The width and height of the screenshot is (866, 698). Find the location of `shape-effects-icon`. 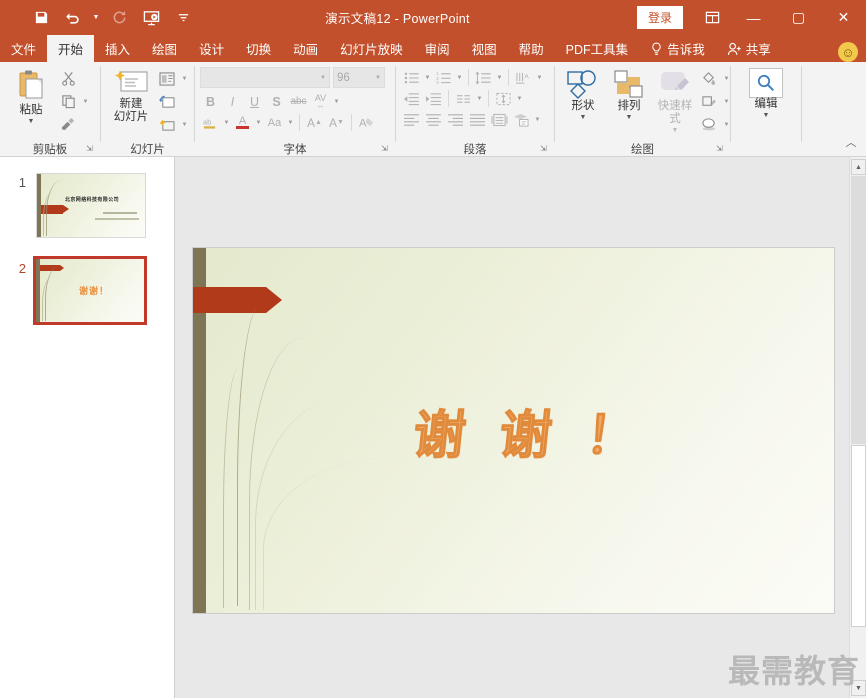

shape-effects-icon is located at coordinates (709, 124).